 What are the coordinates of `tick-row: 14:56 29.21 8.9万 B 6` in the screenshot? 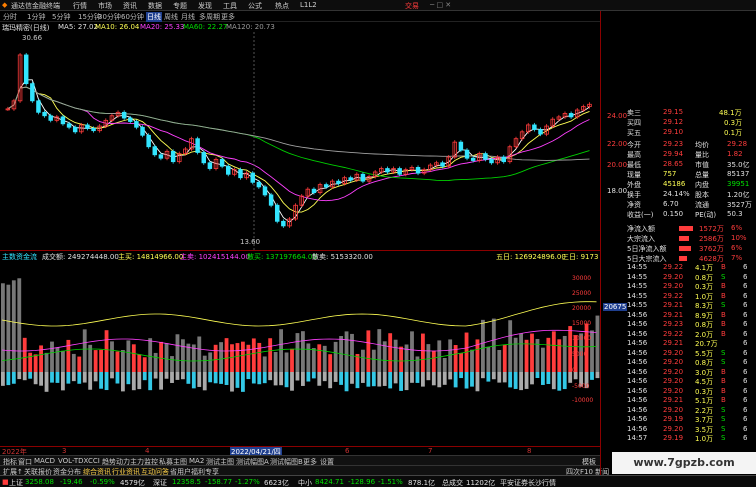 It's located at (678, 316).